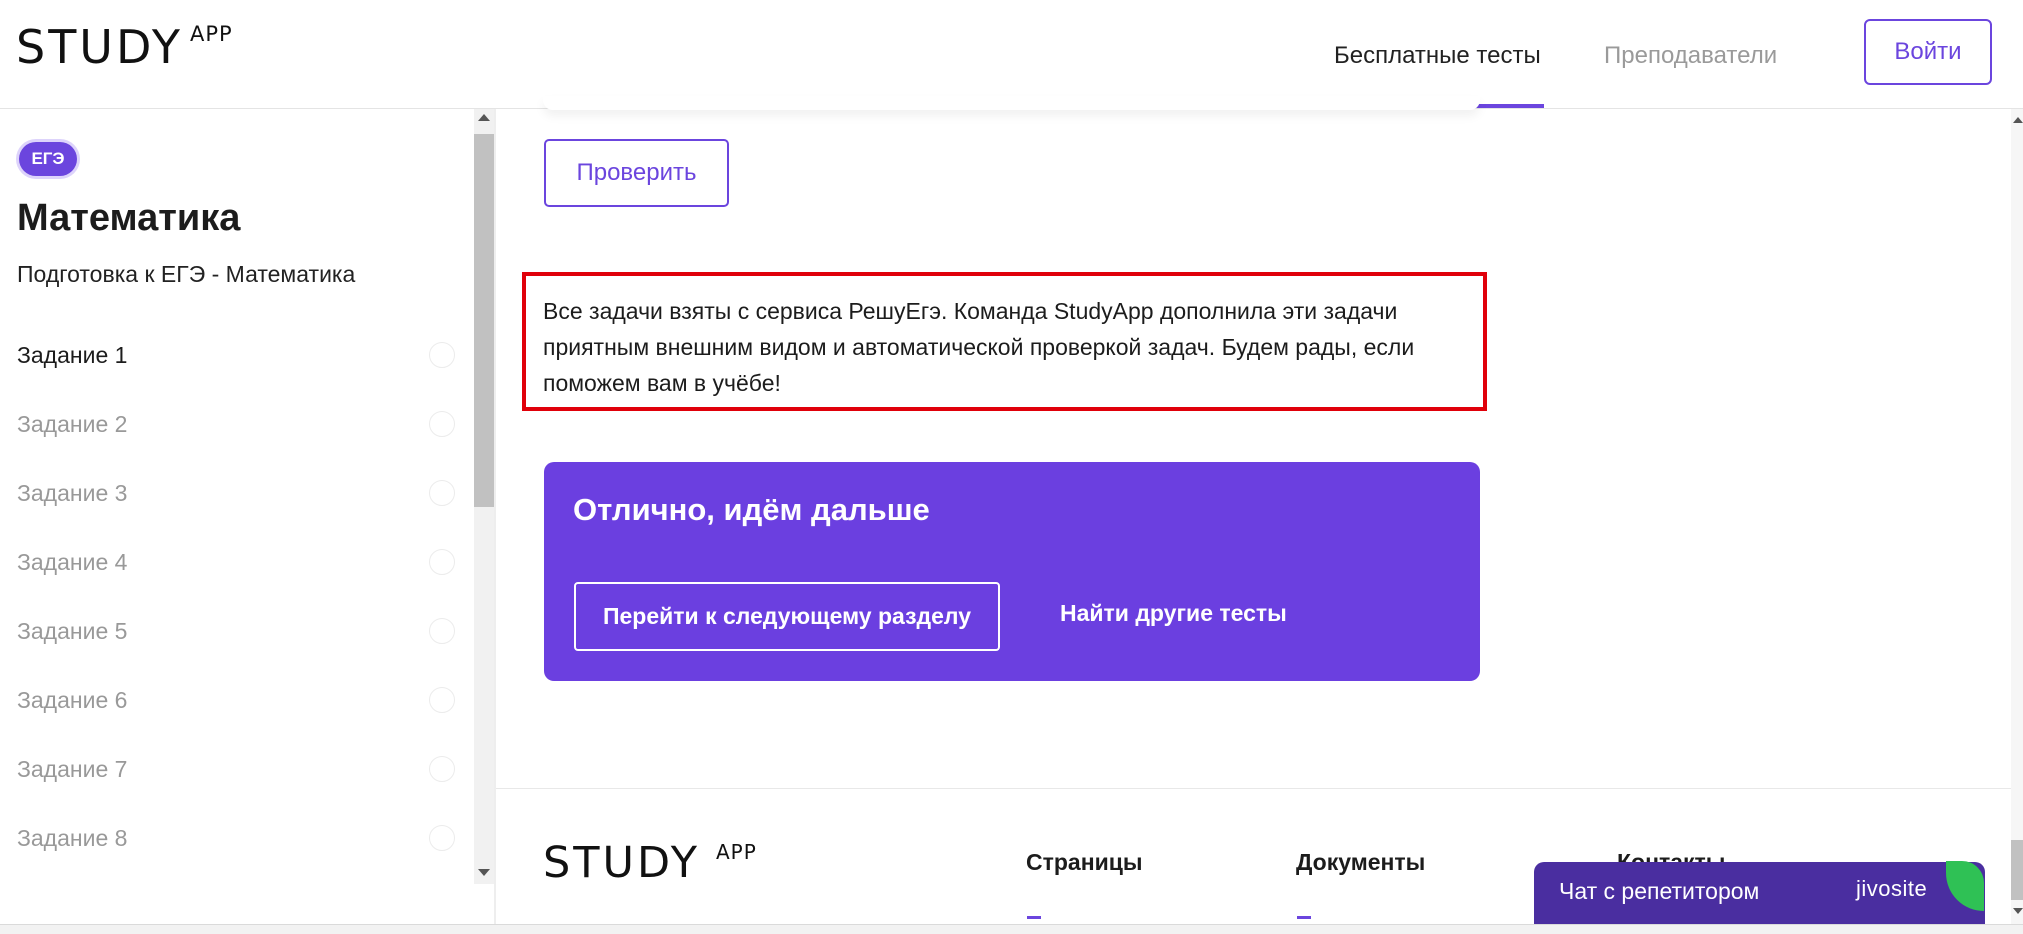  I want to click on sidebar-task-item: Задание 2, so click(237, 424).